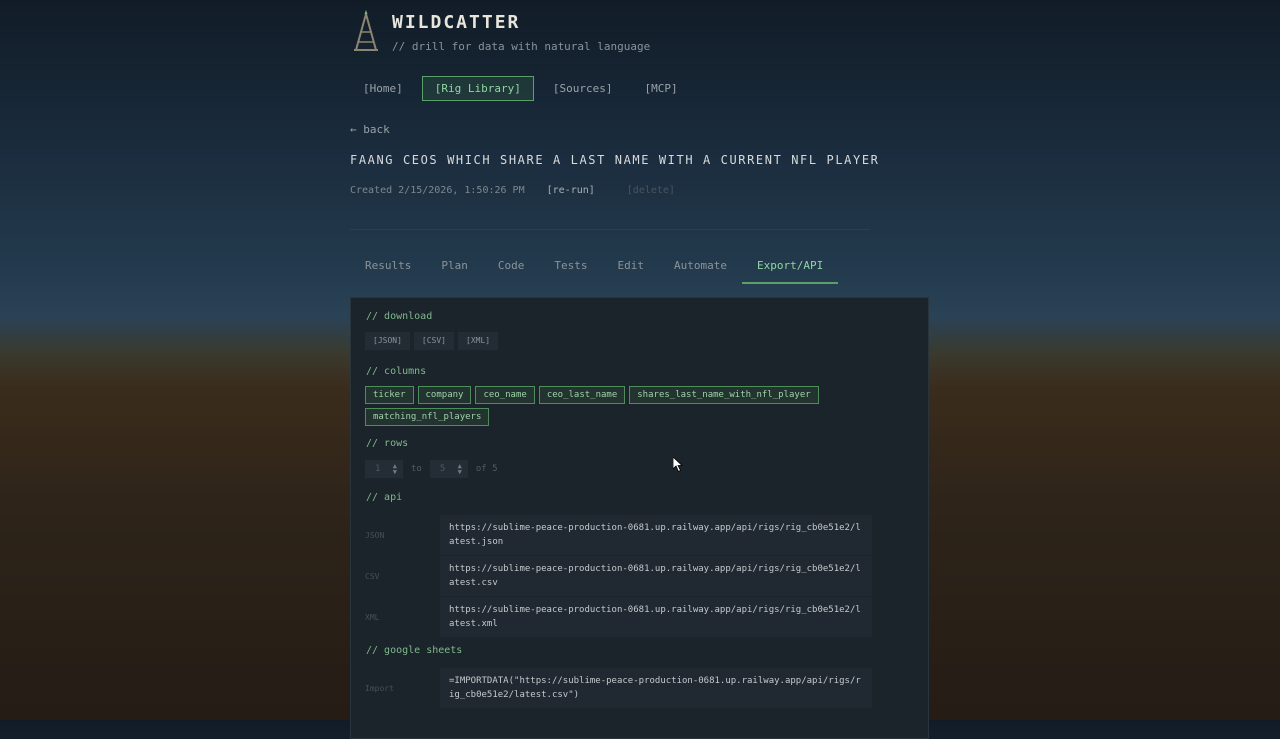 The height and width of the screenshot is (739, 1280). What do you see at coordinates (375, 535) in the screenshot?
I see `api-label-json: JSON` at bounding box center [375, 535].